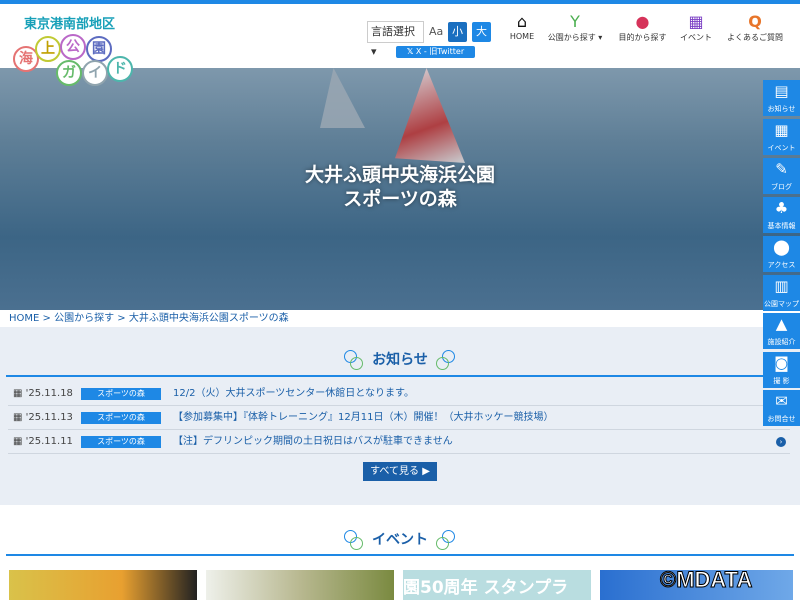 The width and height of the screenshot is (800, 600). Describe the element at coordinates (293, 394) in the screenshot. I see `notice-link: 12/2（火）大井スポーツセンター休館日となります。` at that location.